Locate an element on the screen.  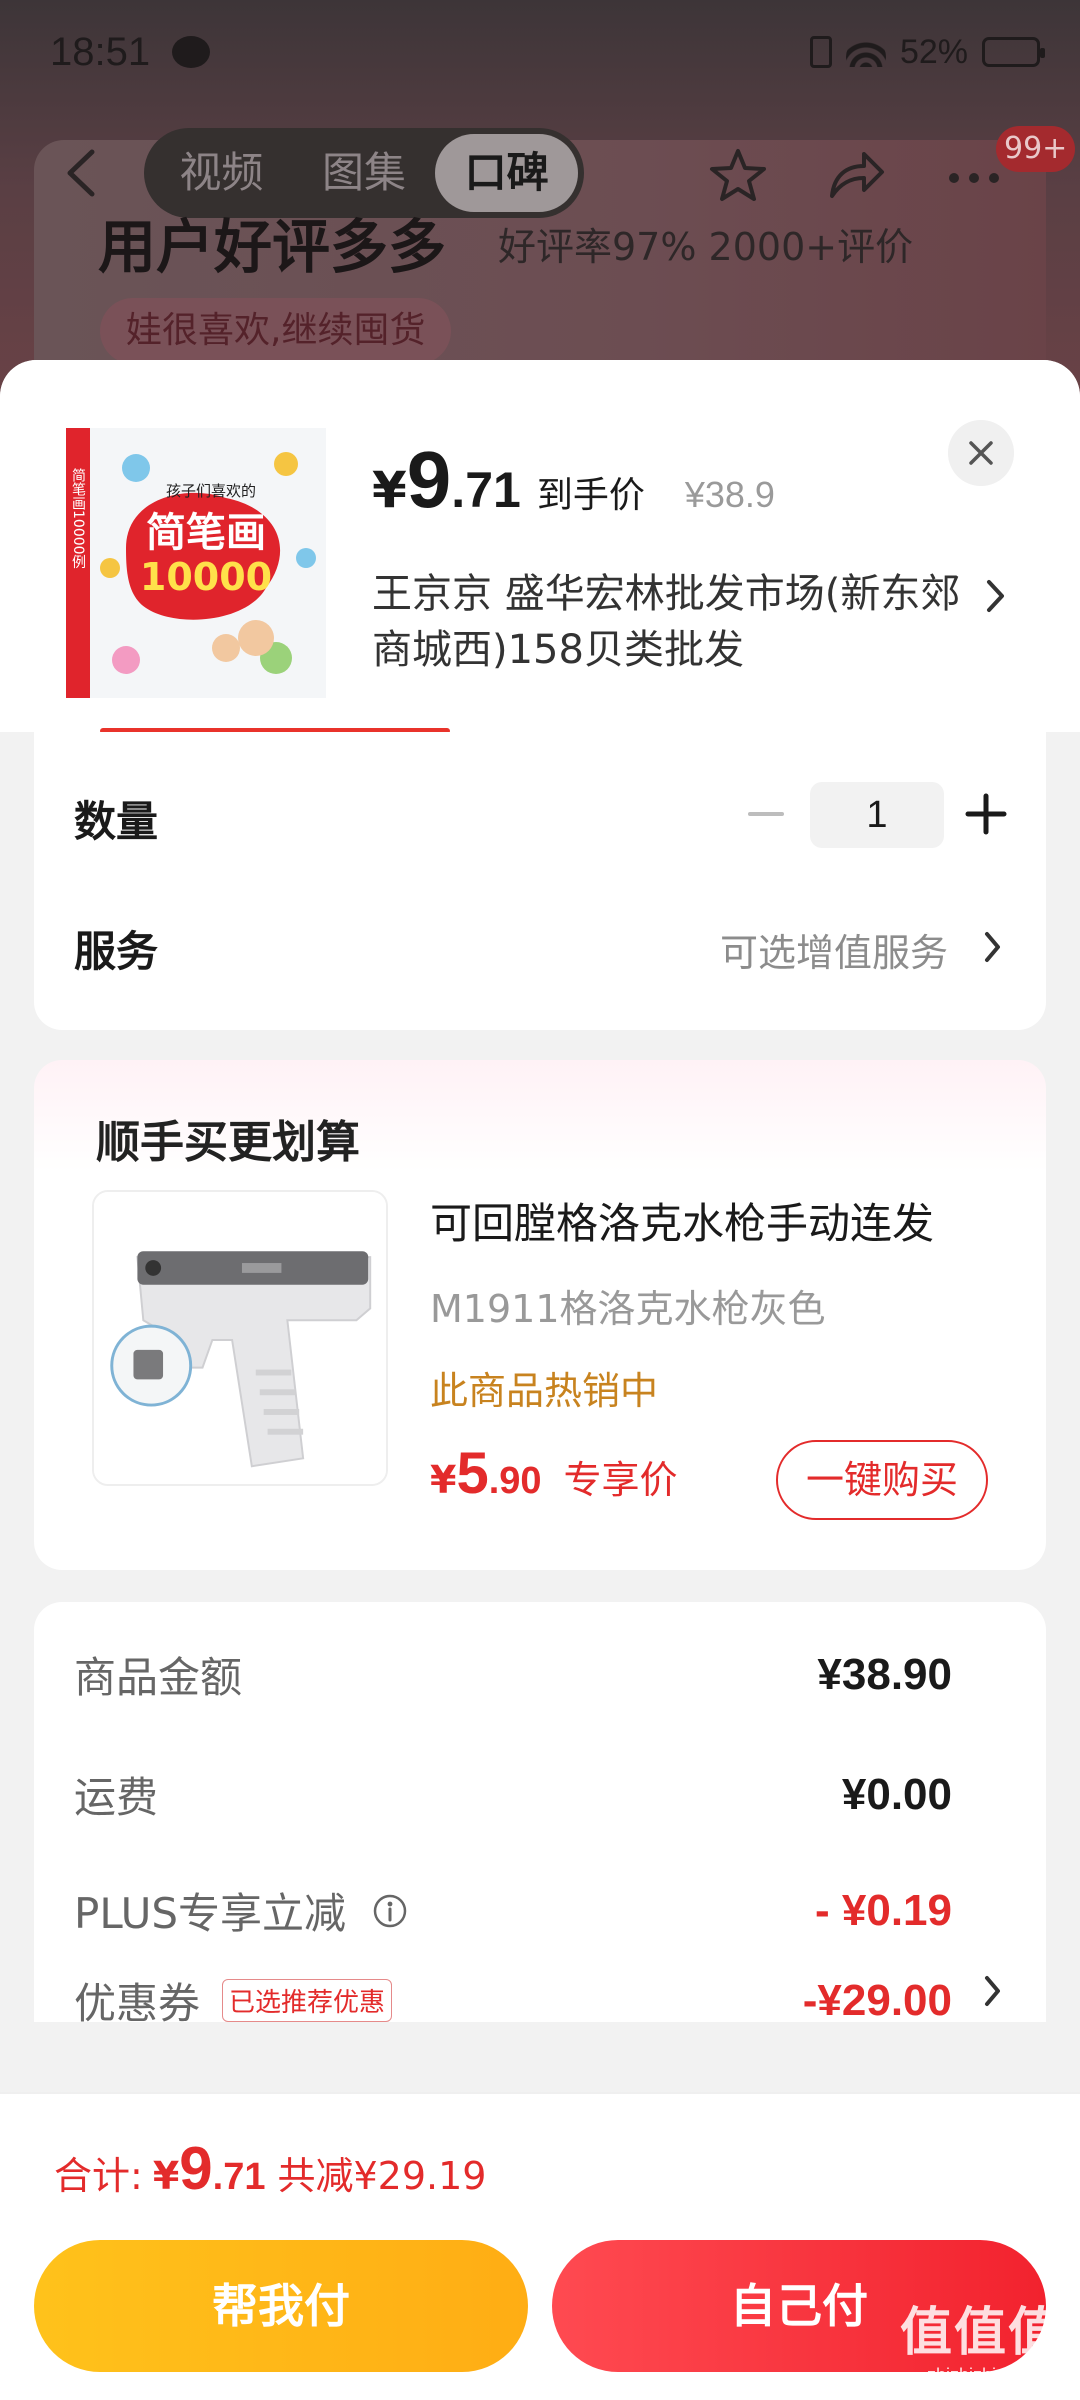
final-price: ¥ 9 .71 到手价 ¥38.9 is located at coordinates (573, 480).